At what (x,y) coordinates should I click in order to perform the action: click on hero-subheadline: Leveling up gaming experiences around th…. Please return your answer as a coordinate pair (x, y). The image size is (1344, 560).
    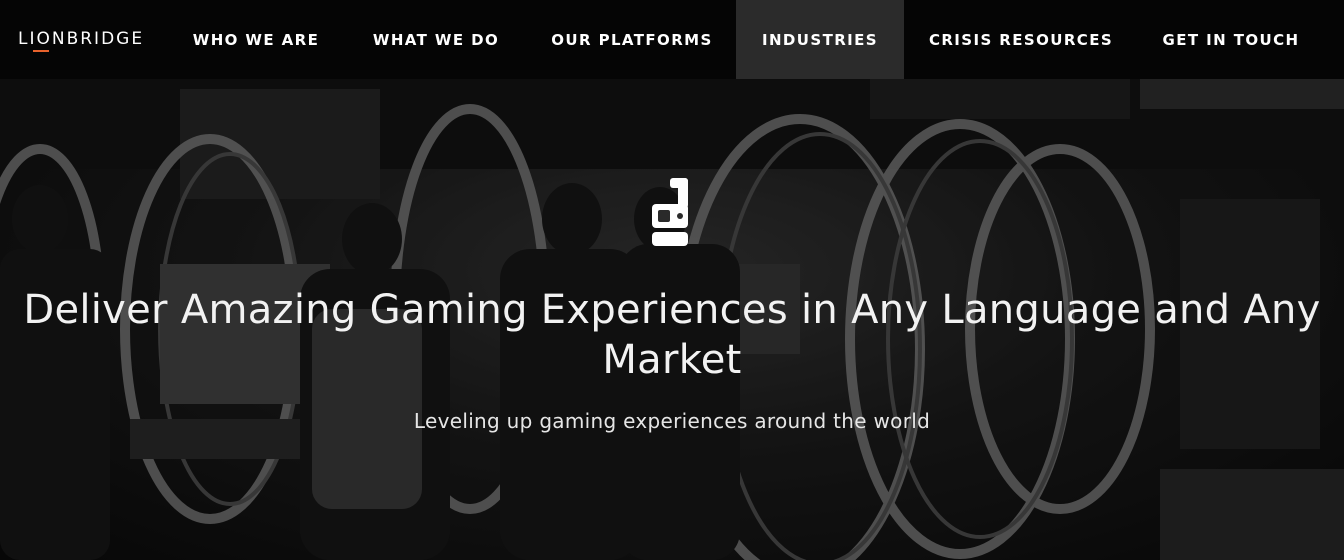
    Looking at the image, I should click on (672, 421).